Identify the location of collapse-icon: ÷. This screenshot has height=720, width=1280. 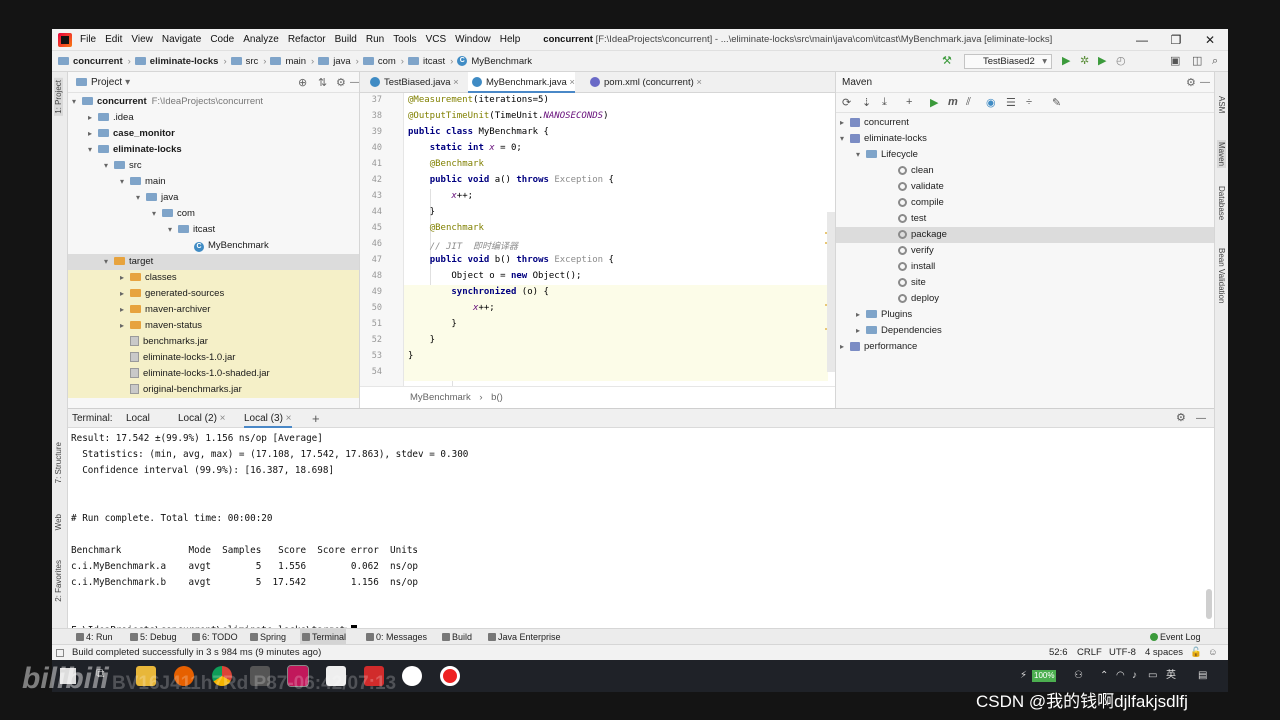
(1029, 102).